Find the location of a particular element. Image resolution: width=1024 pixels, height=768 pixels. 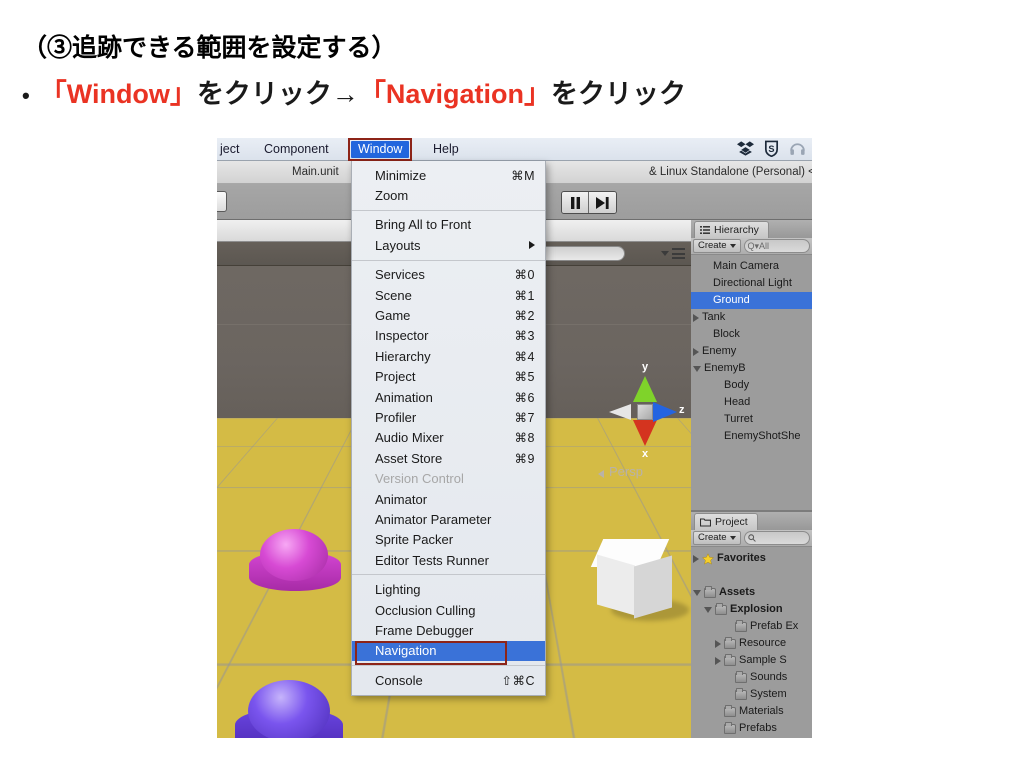

dropbox-icon is located at coordinates (745, 148).